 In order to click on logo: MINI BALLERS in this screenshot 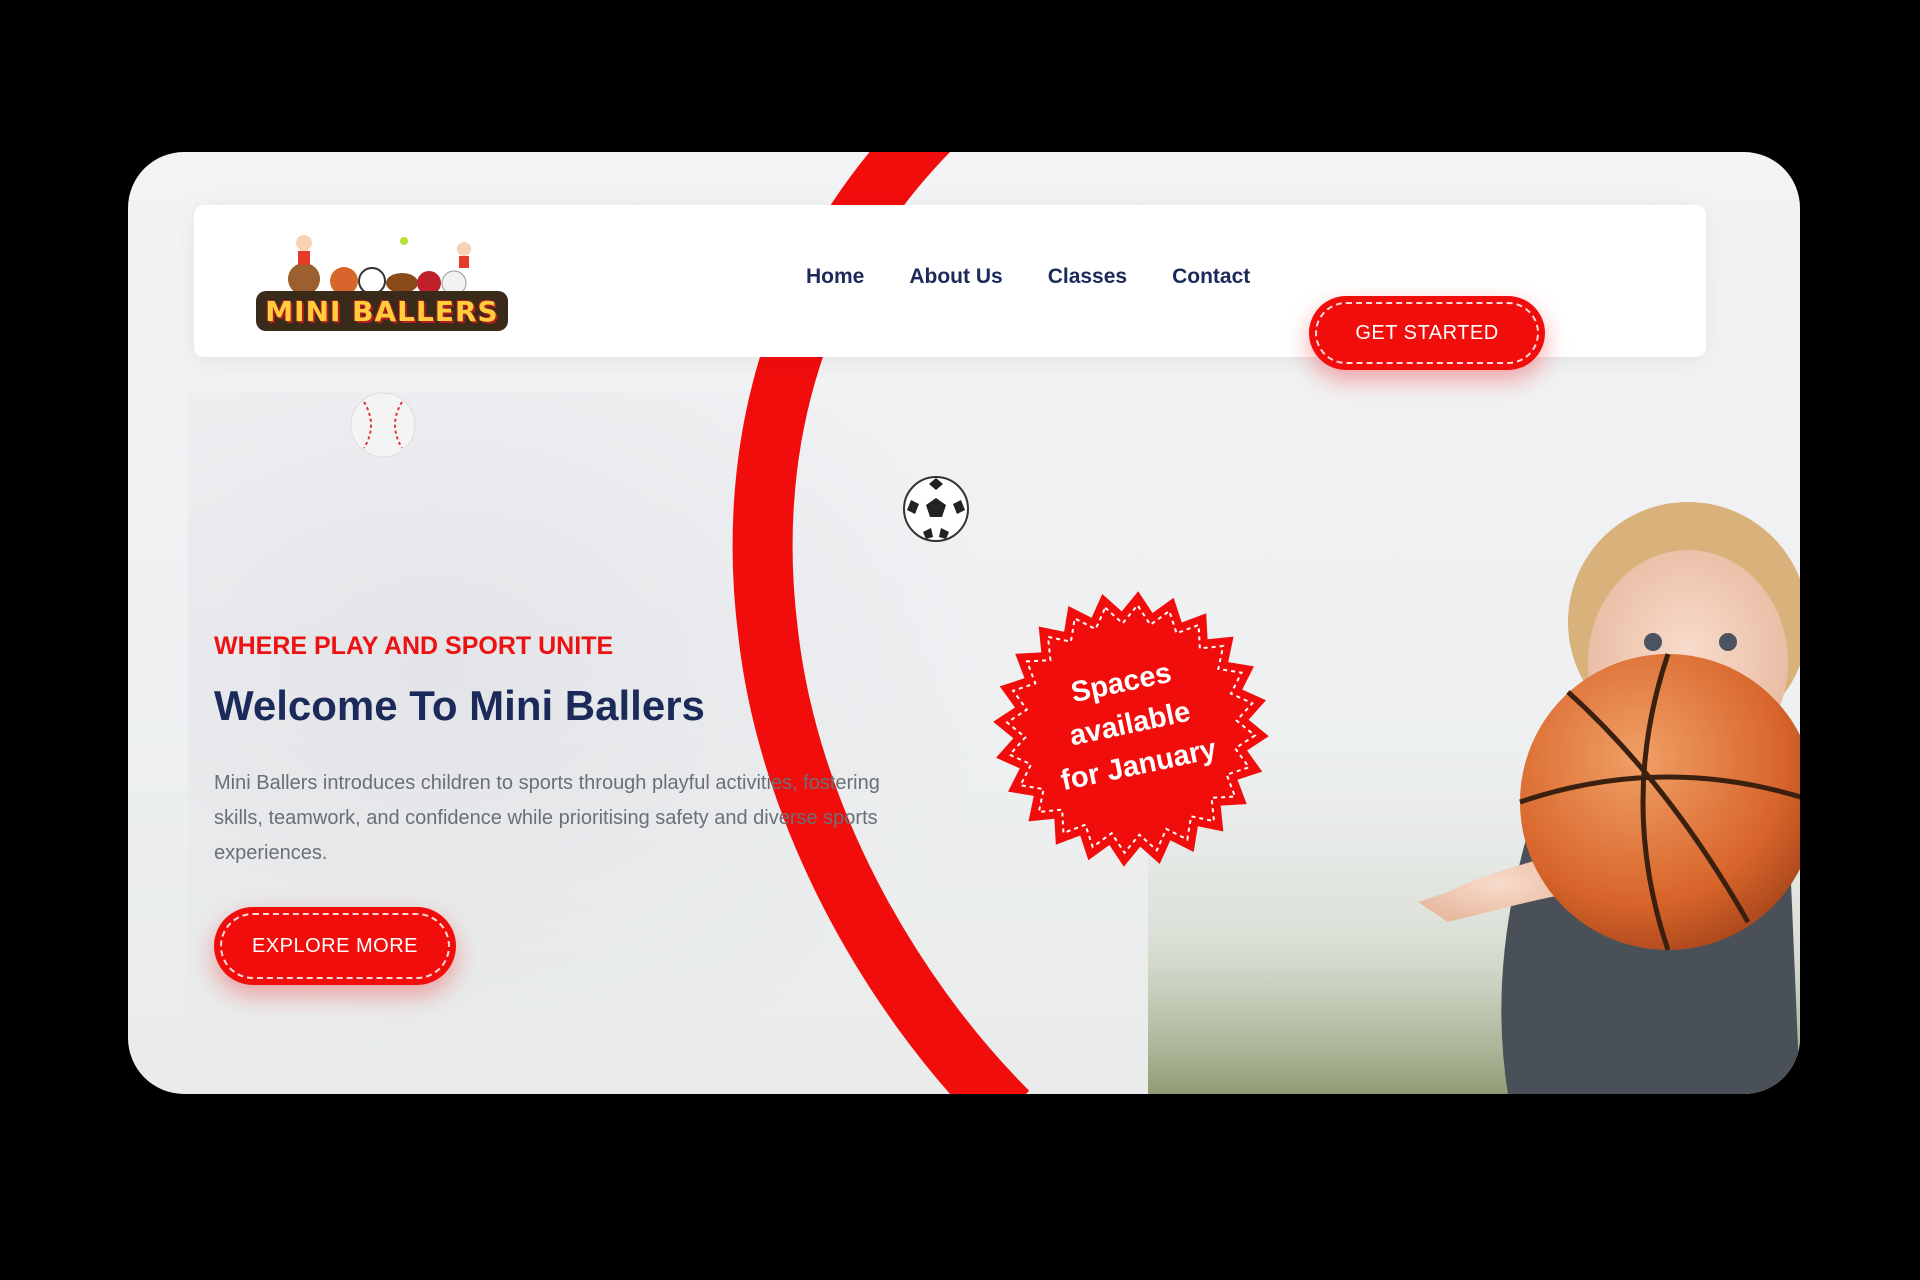, I will do `click(382, 282)`.